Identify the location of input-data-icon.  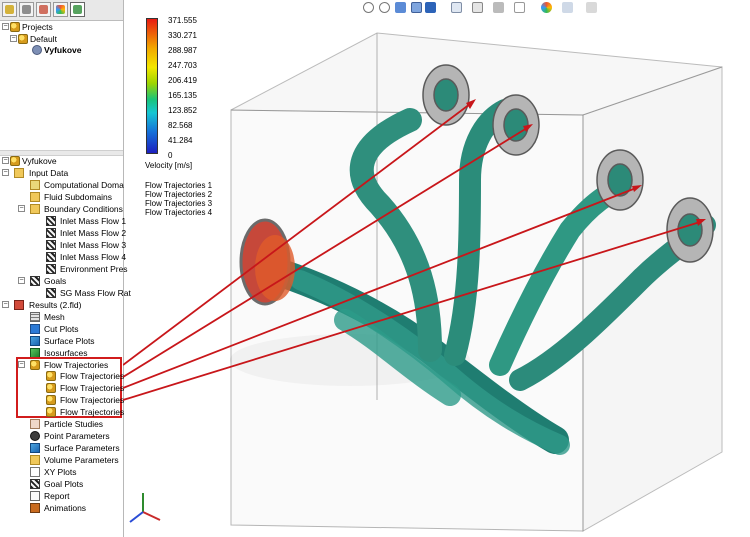
(19, 173).